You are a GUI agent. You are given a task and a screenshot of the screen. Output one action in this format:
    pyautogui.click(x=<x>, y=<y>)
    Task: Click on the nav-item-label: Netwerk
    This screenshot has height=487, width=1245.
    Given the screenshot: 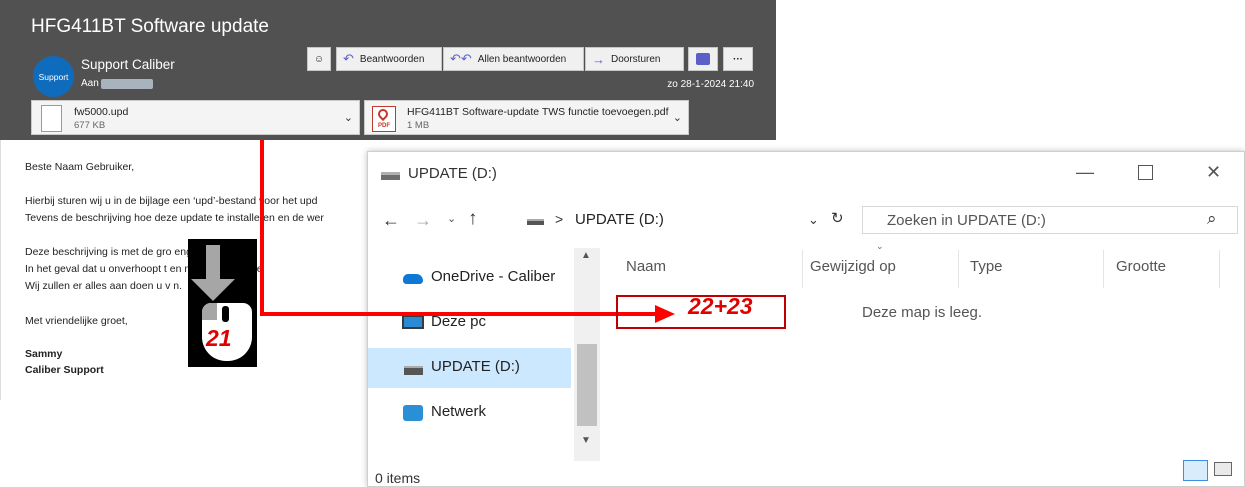 What is the action you would take?
    pyautogui.click(x=459, y=411)
    